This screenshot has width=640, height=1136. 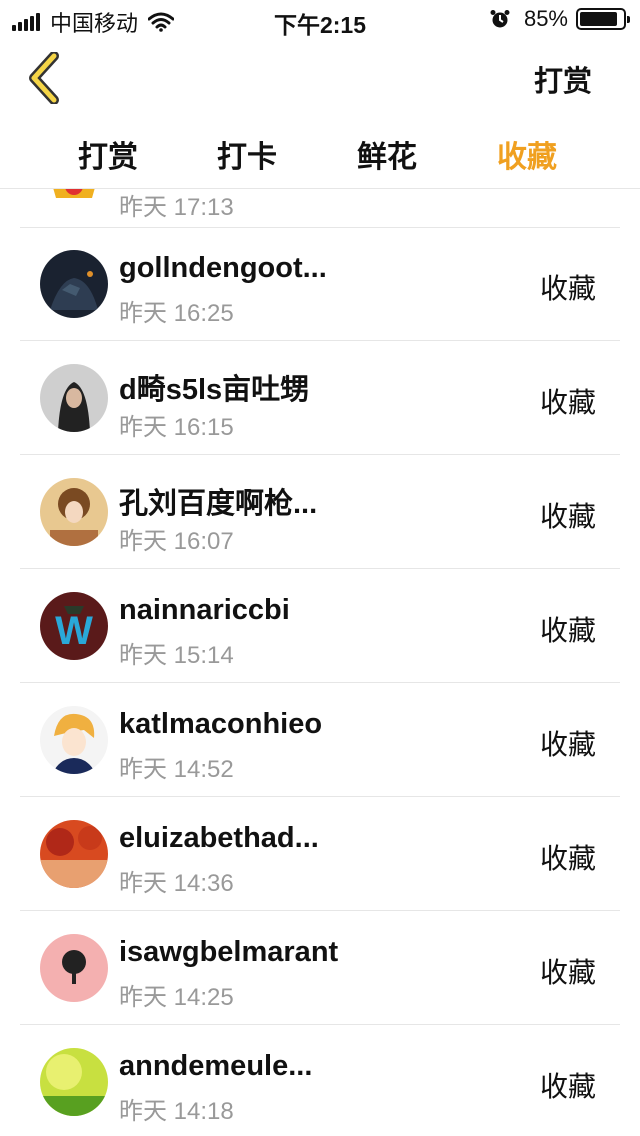 What do you see at coordinates (320, 1080) in the screenshot?
I see `list-item: anndemeule... 昨天 14:18 收藏` at bounding box center [320, 1080].